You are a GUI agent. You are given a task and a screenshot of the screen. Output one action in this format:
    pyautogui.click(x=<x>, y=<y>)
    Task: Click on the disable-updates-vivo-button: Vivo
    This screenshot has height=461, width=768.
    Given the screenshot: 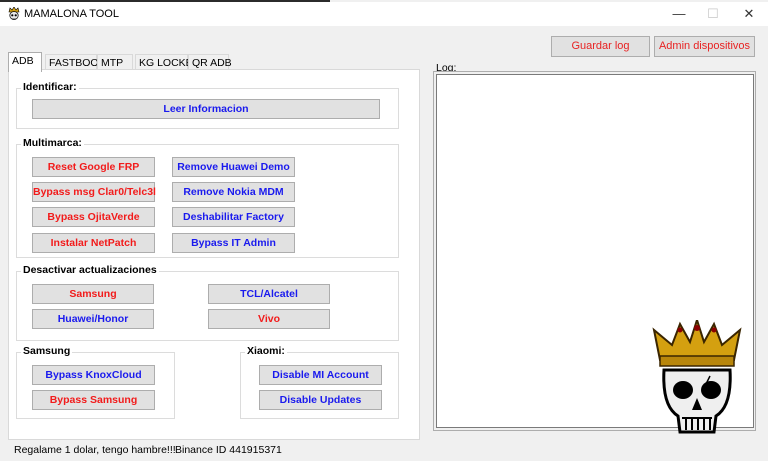 What is the action you would take?
    pyautogui.click(x=269, y=319)
    